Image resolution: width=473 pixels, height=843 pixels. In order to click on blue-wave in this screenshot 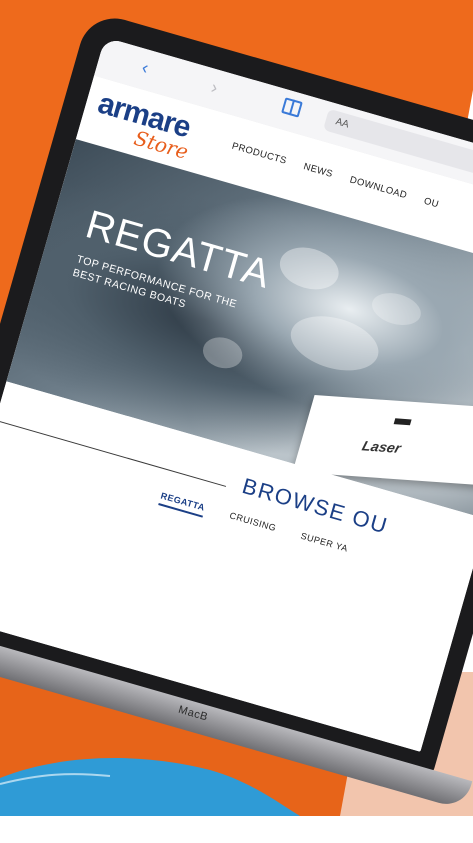, I will do `click(236, 771)`.